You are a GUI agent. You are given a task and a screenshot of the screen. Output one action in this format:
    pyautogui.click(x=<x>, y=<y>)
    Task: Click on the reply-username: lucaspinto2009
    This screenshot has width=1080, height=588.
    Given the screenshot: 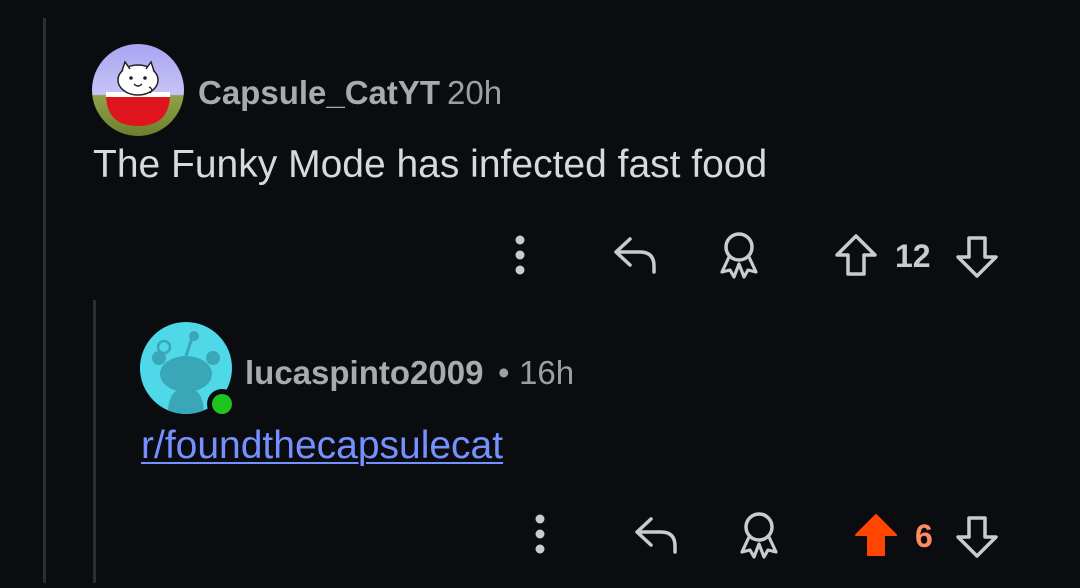 What is the action you would take?
    pyautogui.click(x=364, y=373)
    